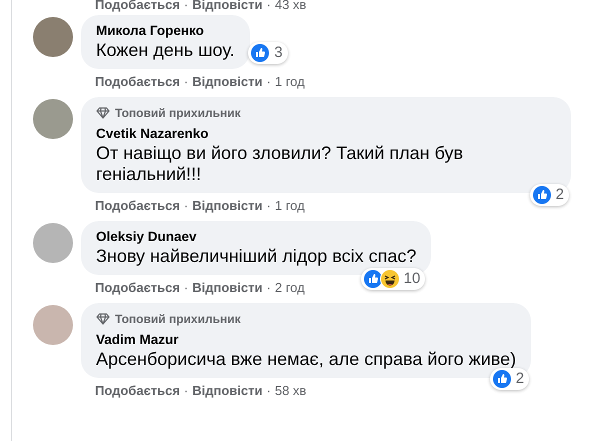 The width and height of the screenshot is (596, 441). What do you see at coordinates (256, 256) in the screenshot?
I see `comment-text: Знову найвеличніший лідор всіх спас?` at bounding box center [256, 256].